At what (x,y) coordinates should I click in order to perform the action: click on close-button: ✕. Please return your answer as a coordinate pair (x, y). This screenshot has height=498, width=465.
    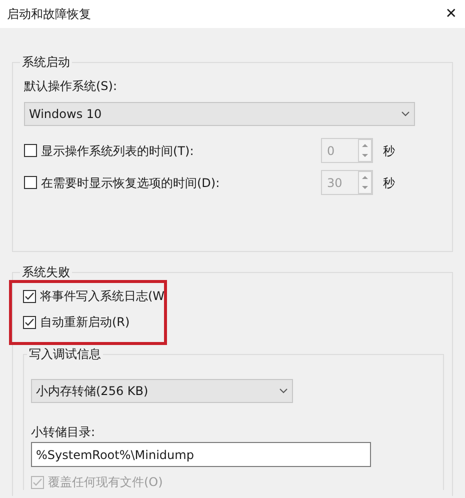
    Looking at the image, I should click on (451, 14).